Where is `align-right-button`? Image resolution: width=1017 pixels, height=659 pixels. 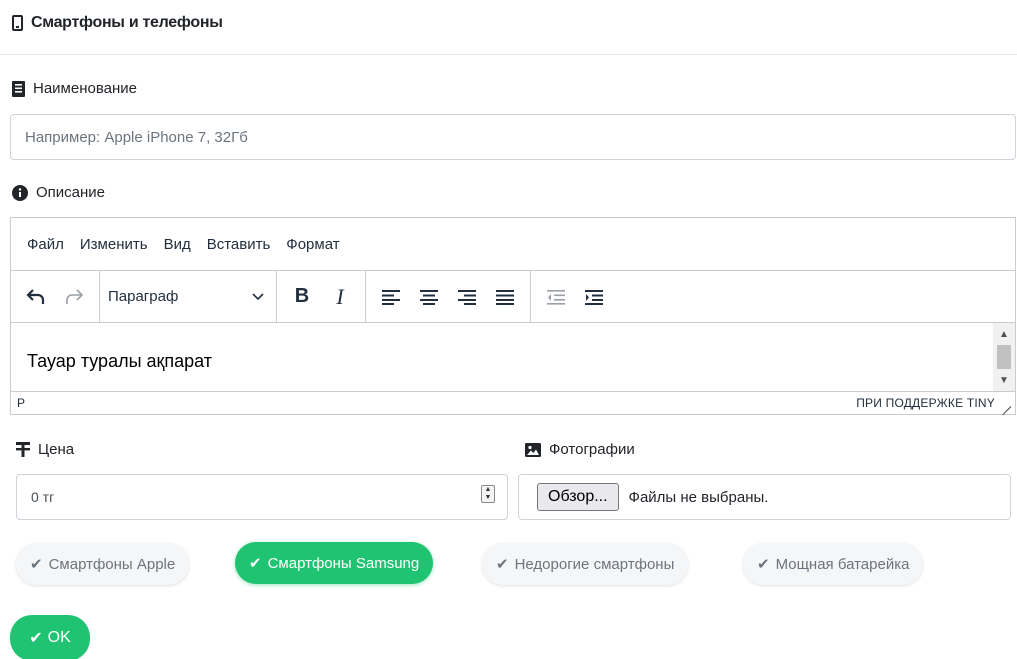 align-right-button is located at coordinates (467, 297).